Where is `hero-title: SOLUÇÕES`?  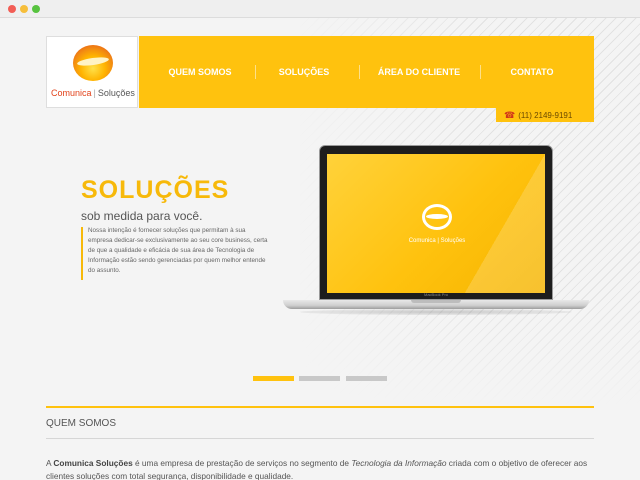
hero-title: SOLUÇÕES is located at coordinates (155, 190).